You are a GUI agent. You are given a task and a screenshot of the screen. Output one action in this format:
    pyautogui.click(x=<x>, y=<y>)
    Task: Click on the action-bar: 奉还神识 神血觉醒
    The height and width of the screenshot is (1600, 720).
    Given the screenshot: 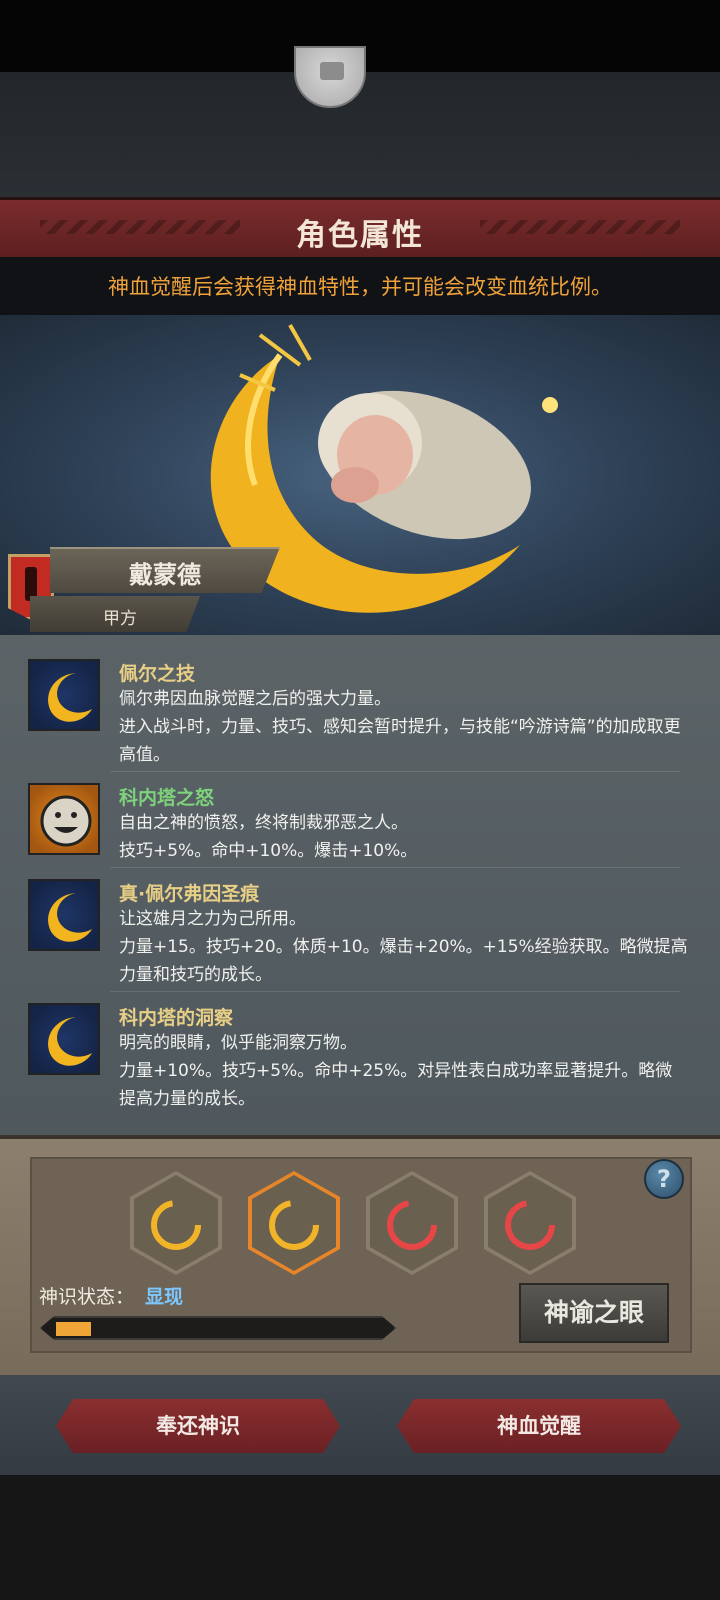 What is the action you would take?
    pyautogui.click(x=360, y=1425)
    